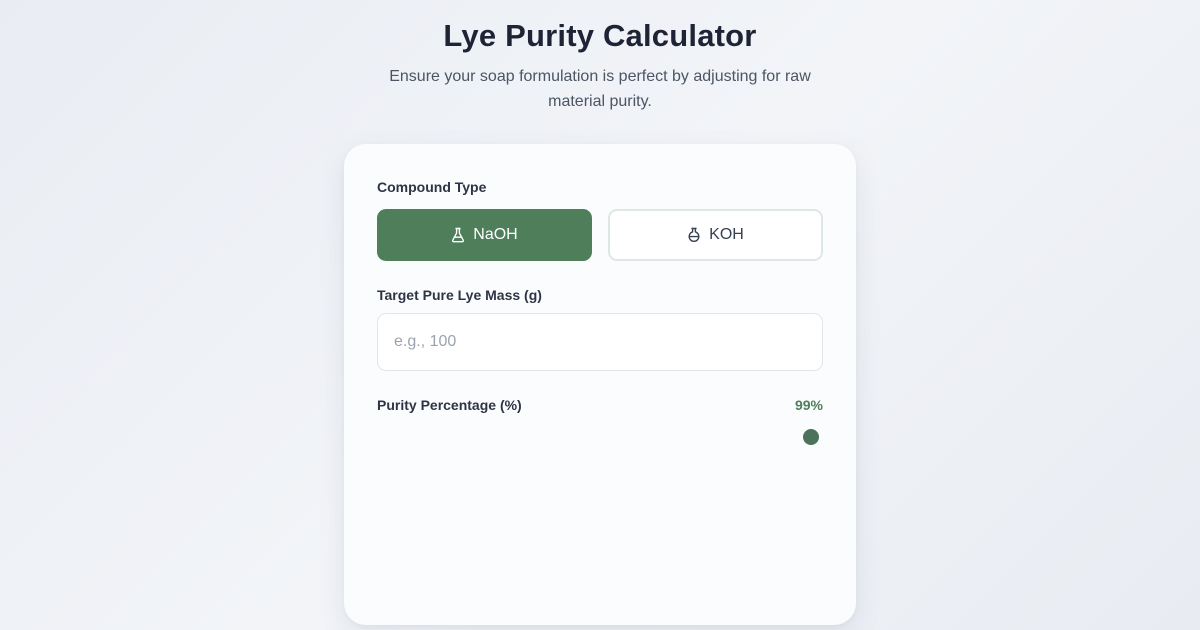 This screenshot has height=630, width=1200. What do you see at coordinates (600, 437) in the screenshot?
I see `purity-slider-track` at bounding box center [600, 437].